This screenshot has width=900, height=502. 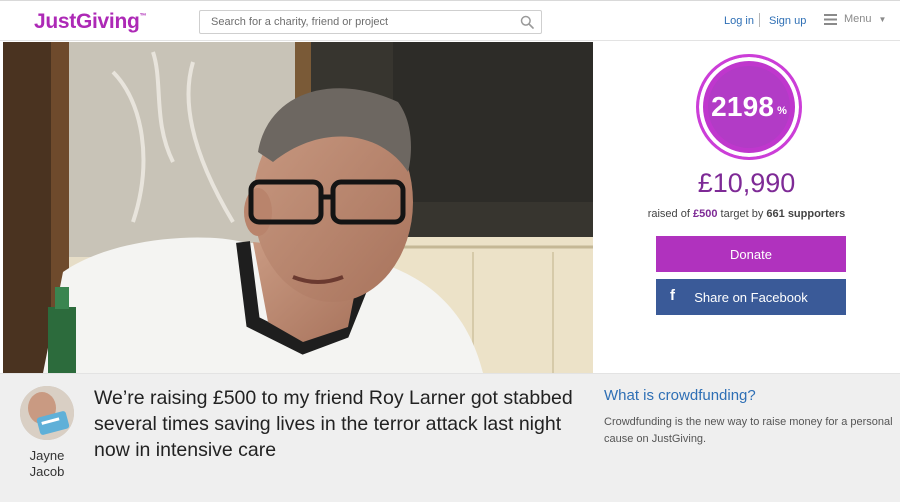 I want to click on supporters-count: 661, so click(x=775, y=214).